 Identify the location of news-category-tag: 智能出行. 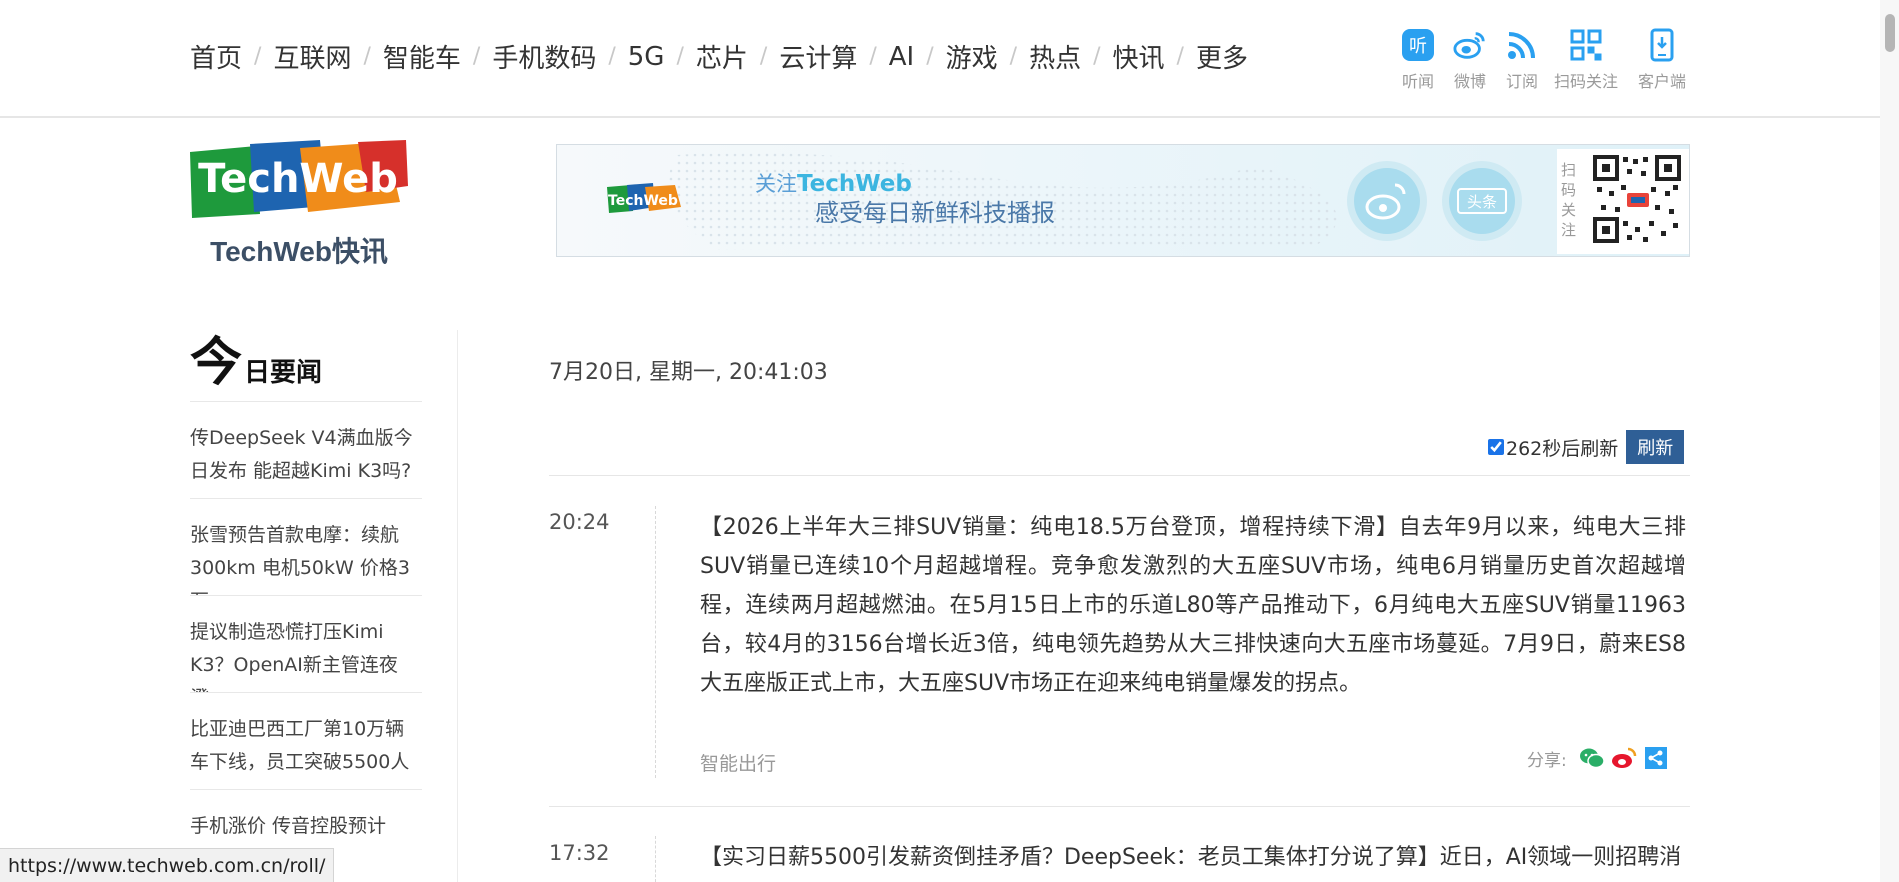
(738, 762).